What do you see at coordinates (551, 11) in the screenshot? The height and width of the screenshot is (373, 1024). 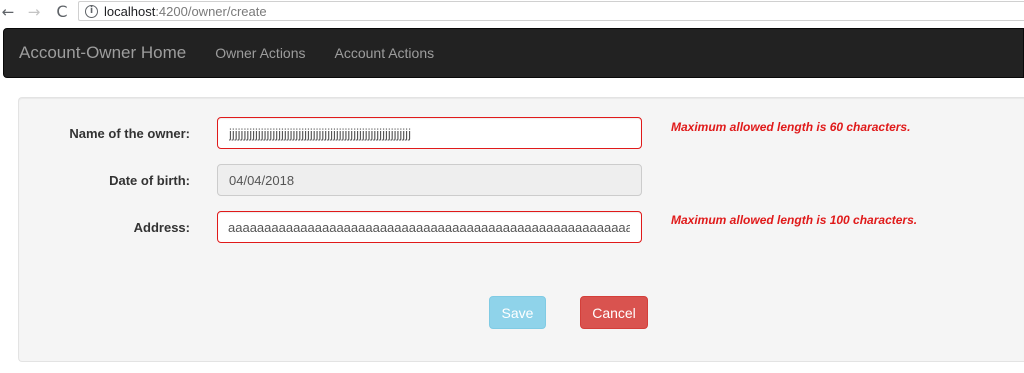 I see `address-bar: i localhost:4200/owner/create` at bounding box center [551, 11].